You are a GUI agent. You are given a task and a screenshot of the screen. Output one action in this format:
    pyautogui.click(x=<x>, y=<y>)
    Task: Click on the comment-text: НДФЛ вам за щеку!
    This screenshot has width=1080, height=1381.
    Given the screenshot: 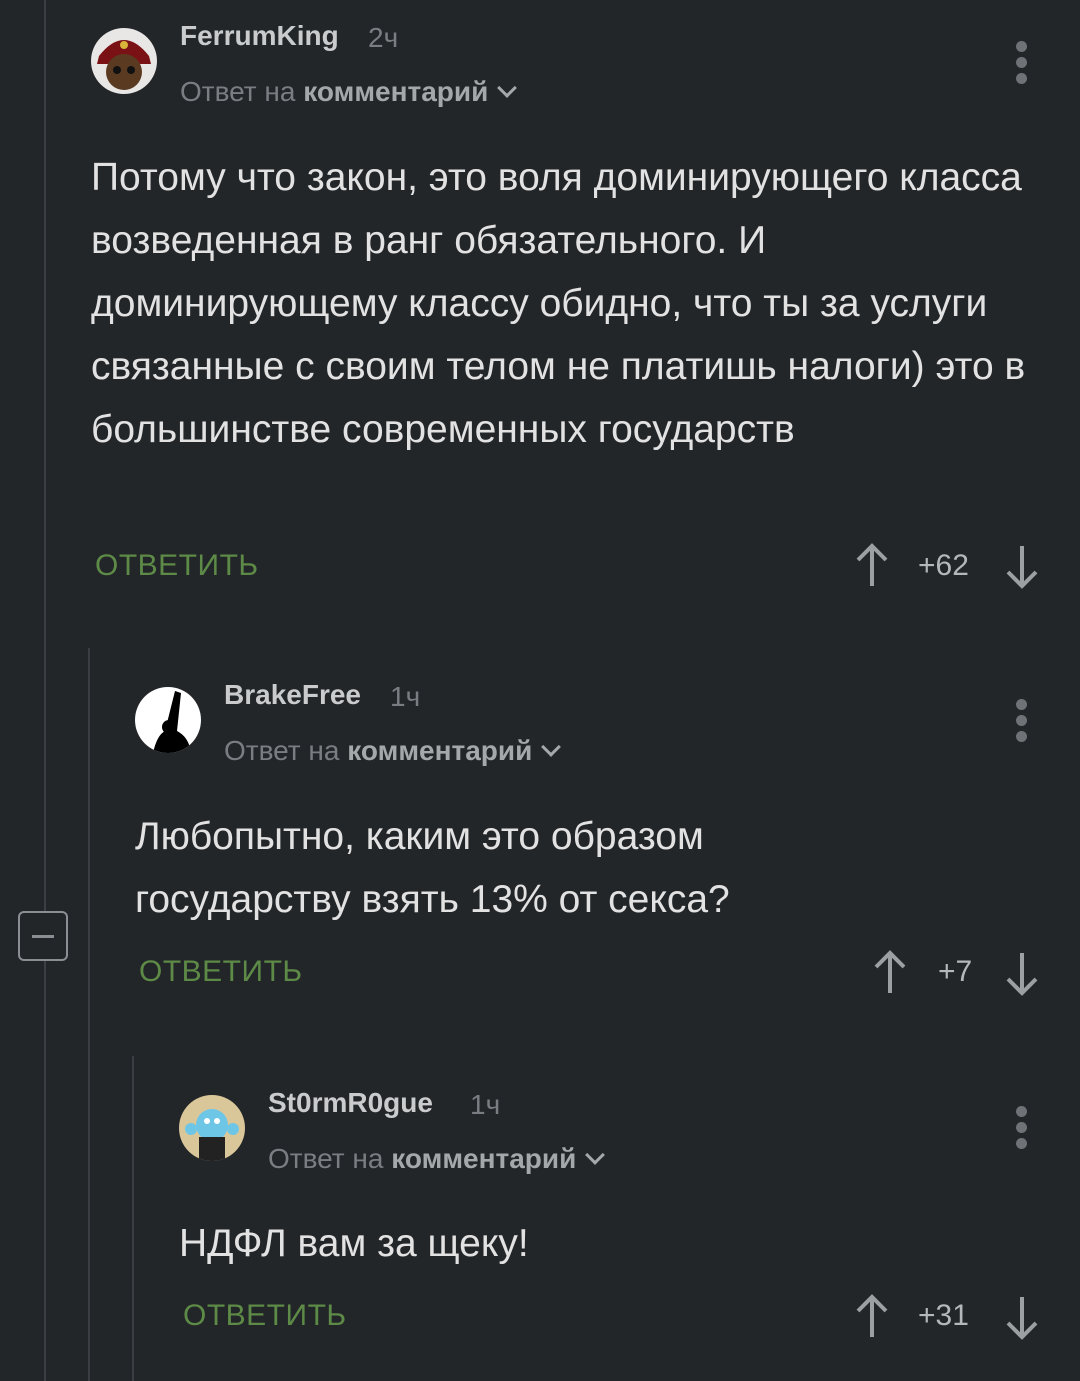 What is the action you would take?
    pyautogui.click(x=354, y=1243)
    